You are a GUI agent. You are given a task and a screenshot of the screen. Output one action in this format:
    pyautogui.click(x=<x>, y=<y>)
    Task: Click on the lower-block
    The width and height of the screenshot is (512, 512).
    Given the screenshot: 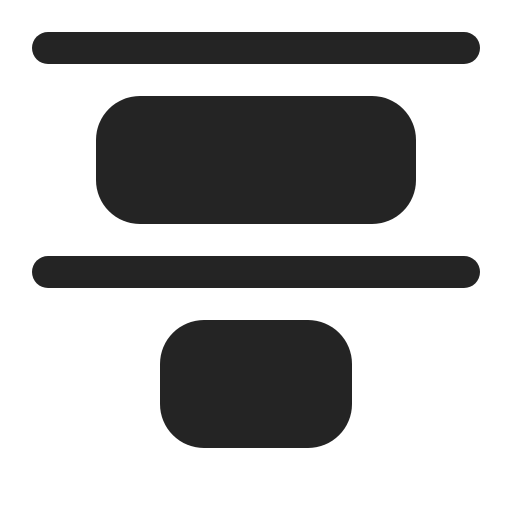 What is the action you would take?
    pyautogui.click(x=256, y=384)
    